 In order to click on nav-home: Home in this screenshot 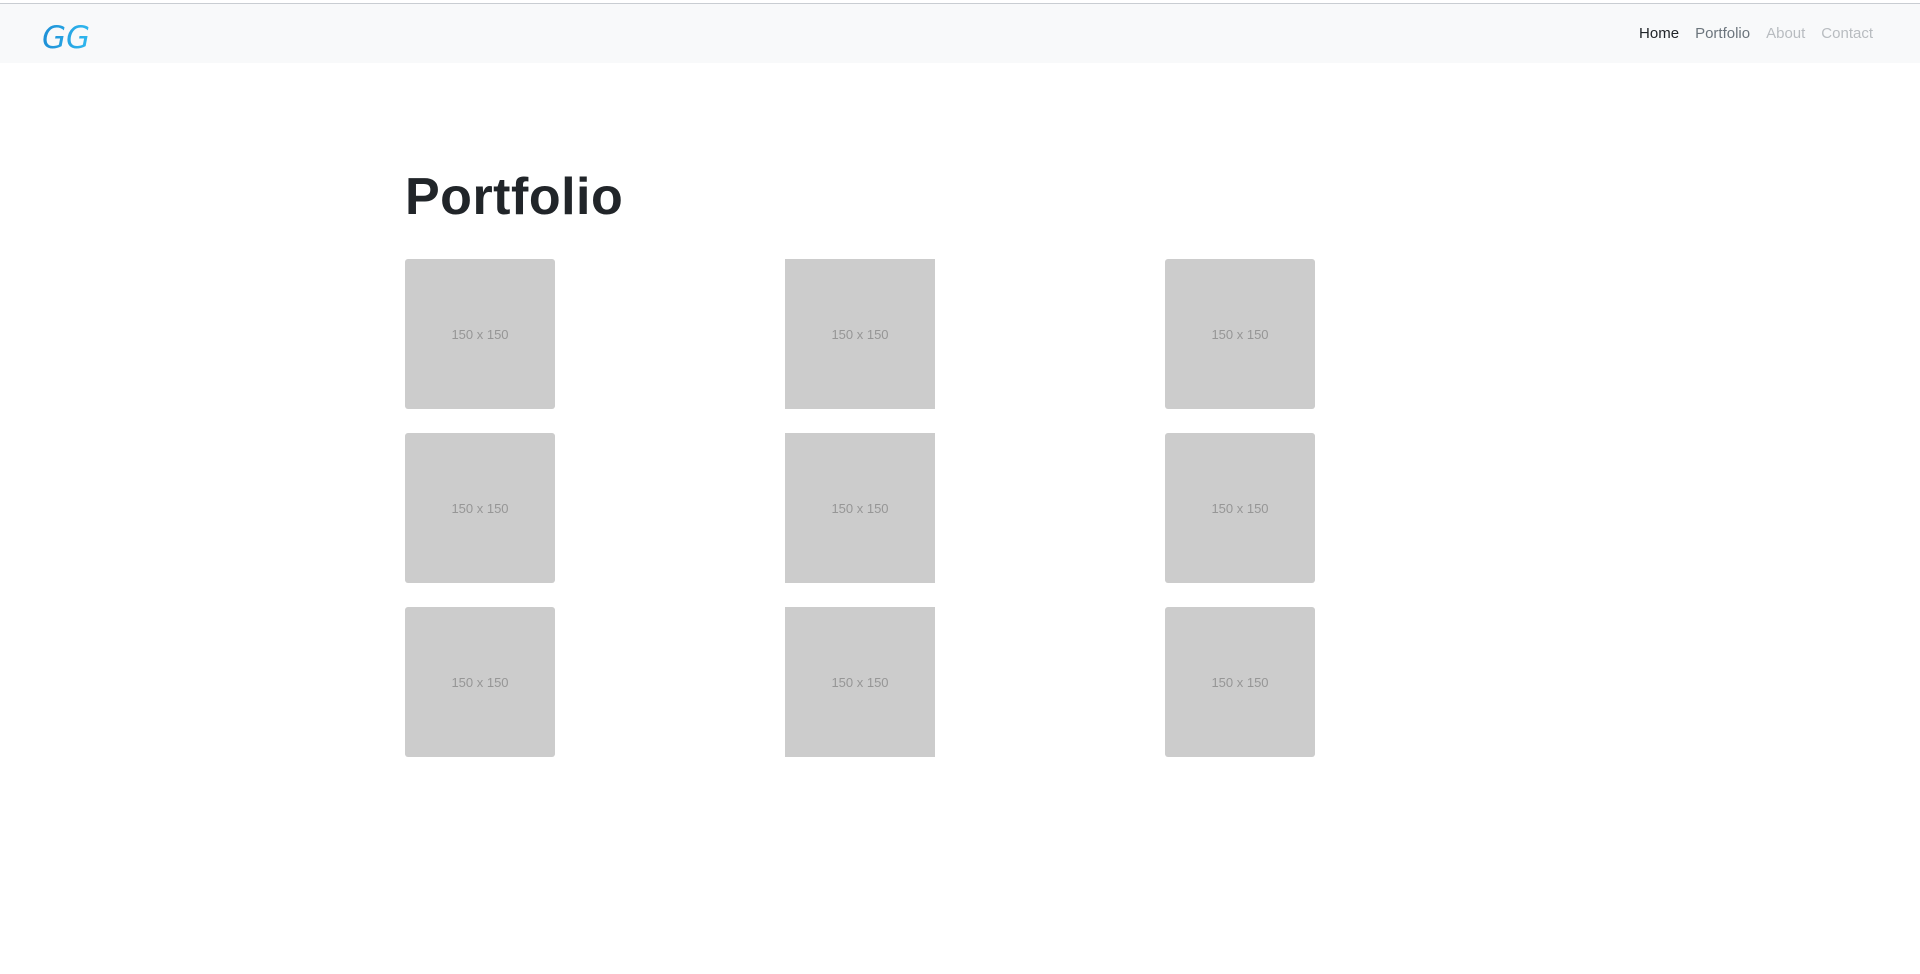, I will do `click(1659, 34)`.